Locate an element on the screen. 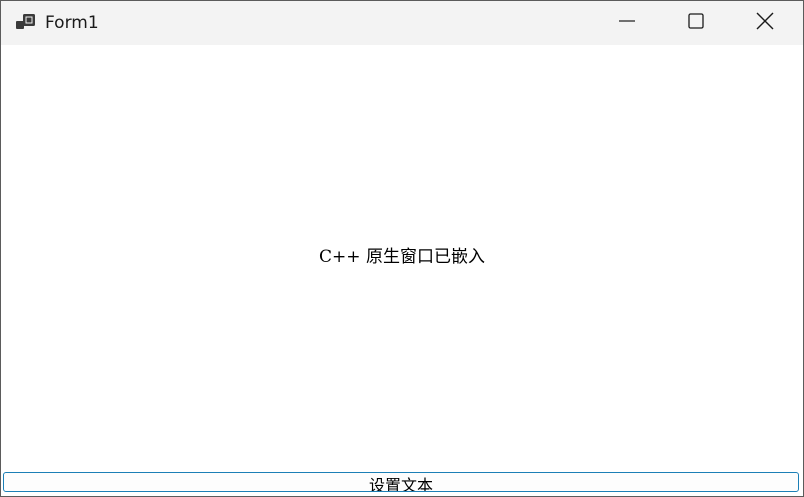 The width and height of the screenshot is (804, 497). minimize-button is located at coordinates (627, 23).